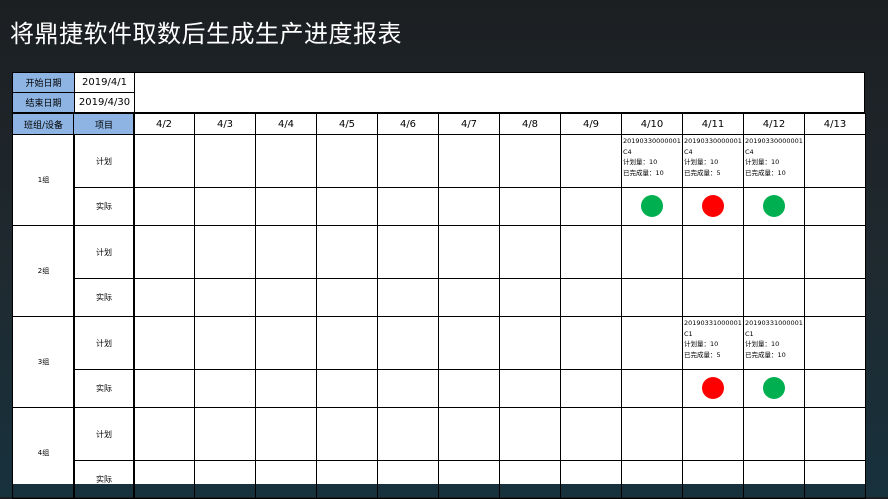 The height and width of the screenshot is (499, 888). I want to click on status-green-dot, so click(651, 206).